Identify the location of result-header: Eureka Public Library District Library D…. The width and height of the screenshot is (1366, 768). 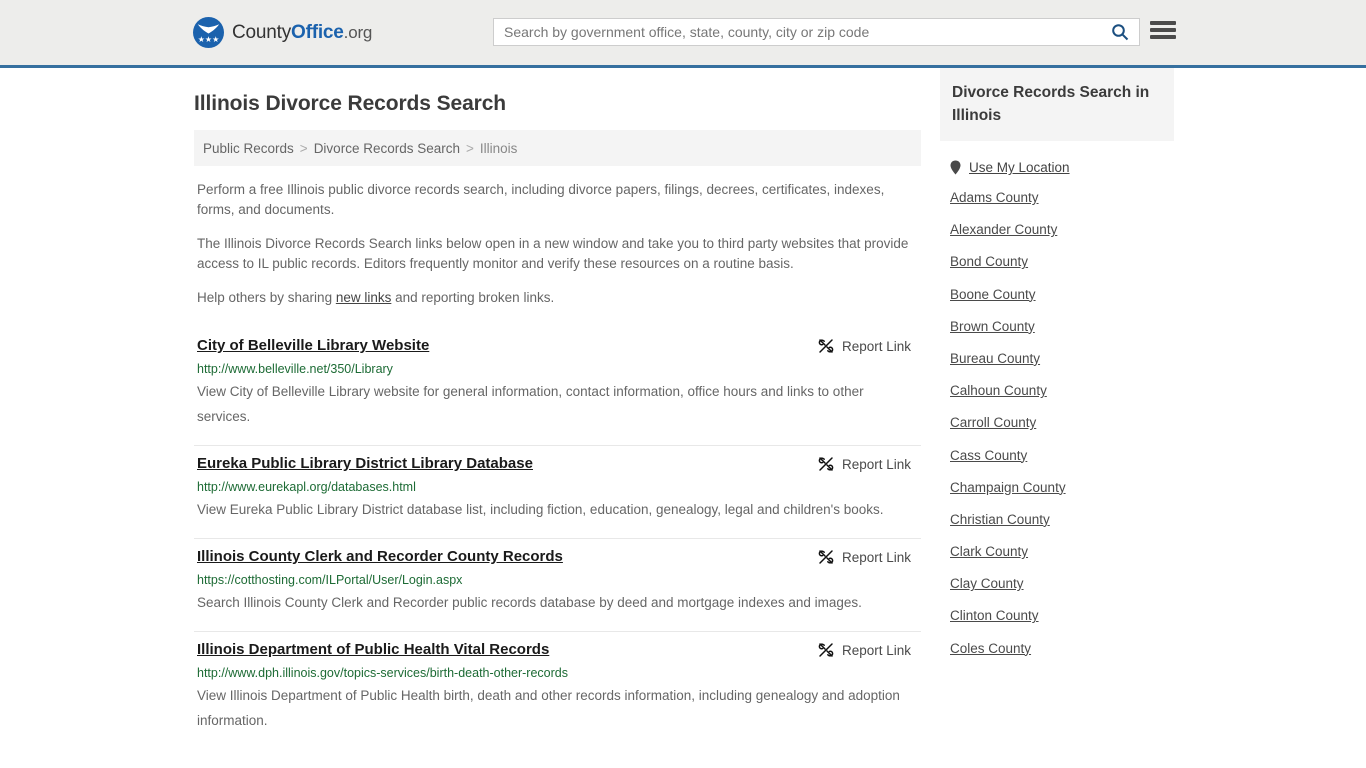
(557, 464).